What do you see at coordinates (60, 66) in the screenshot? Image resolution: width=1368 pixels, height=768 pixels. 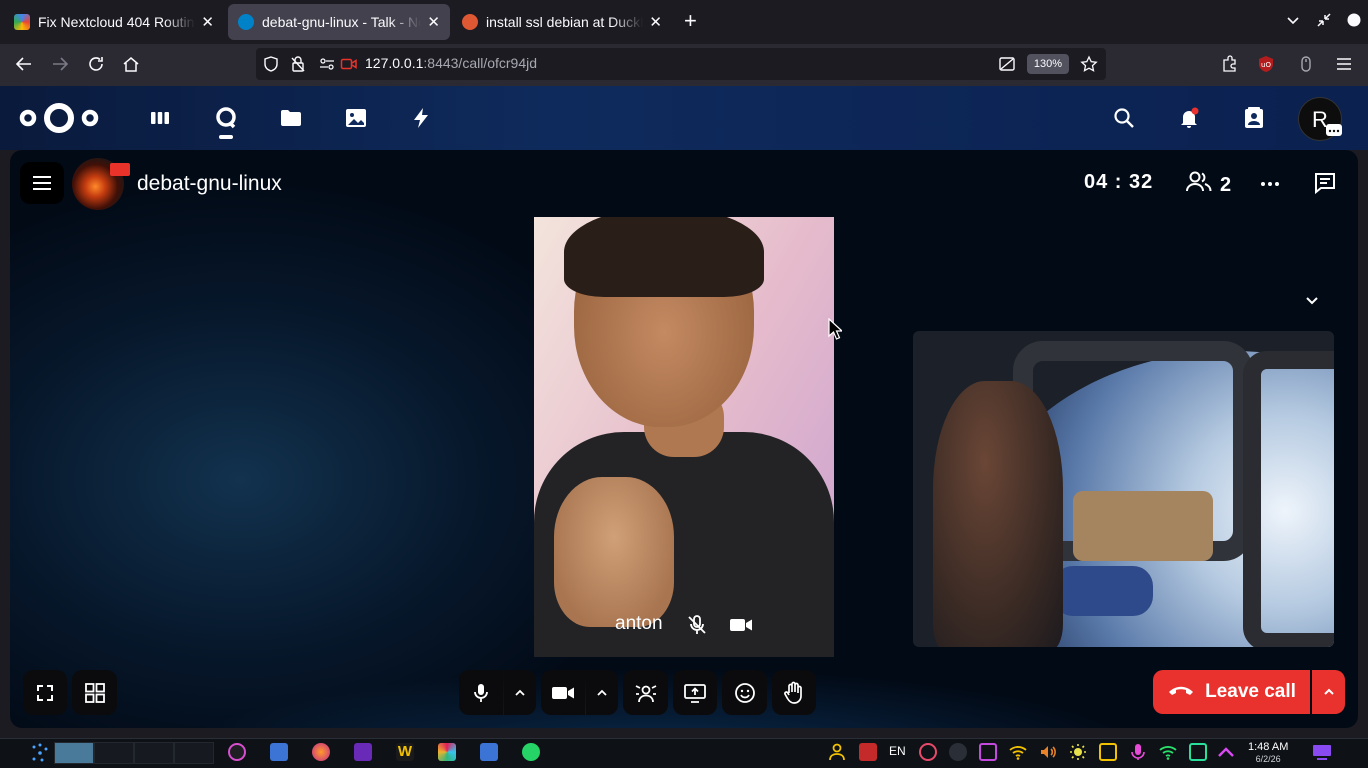 I see `forward-arrow-icon` at bounding box center [60, 66].